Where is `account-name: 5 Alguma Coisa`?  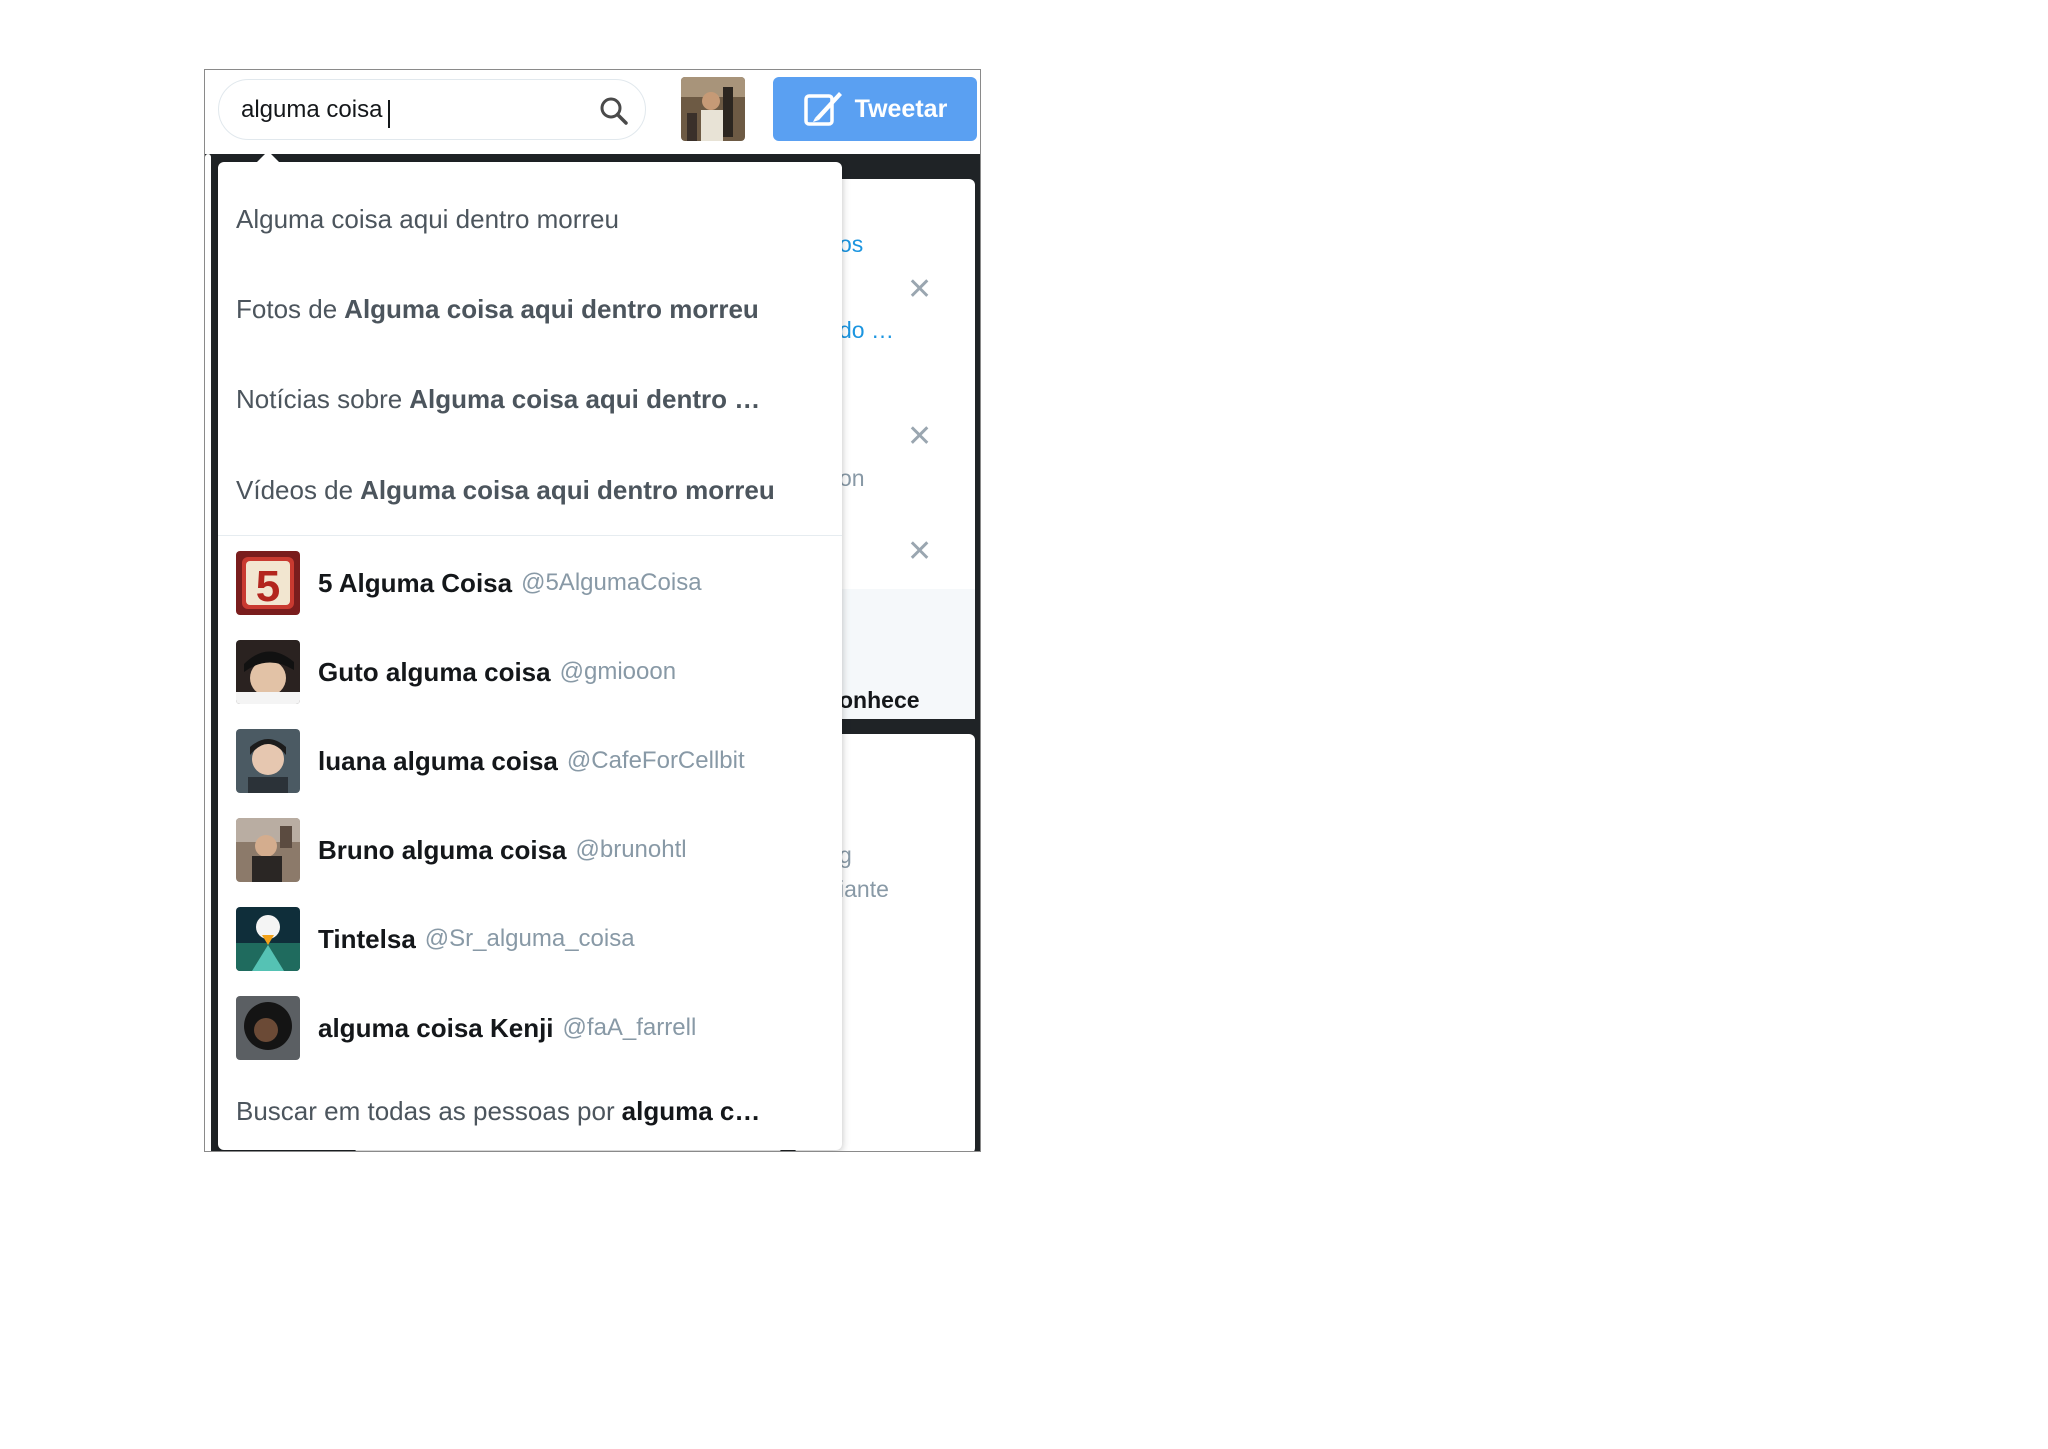 account-name: 5 Alguma Coisa is located at coordinates (415, 582).